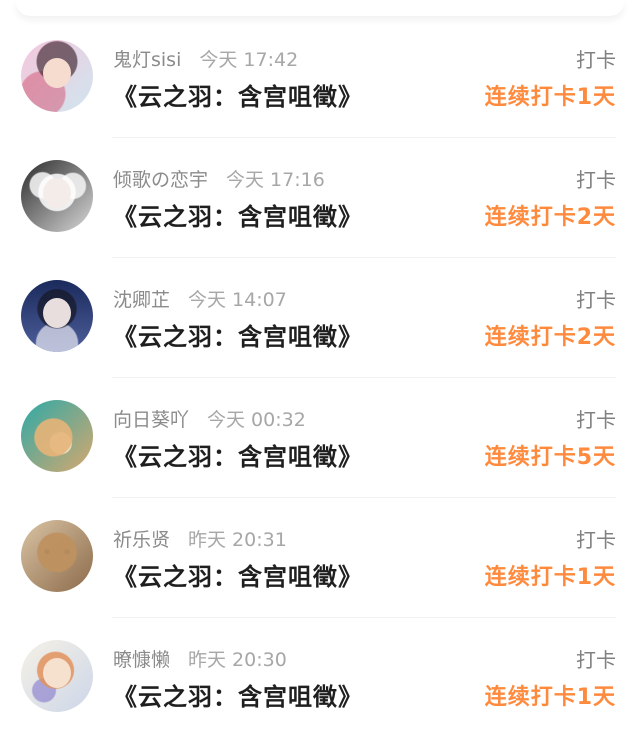  I want to click on username: 沈卿芷, so click(141, 300).